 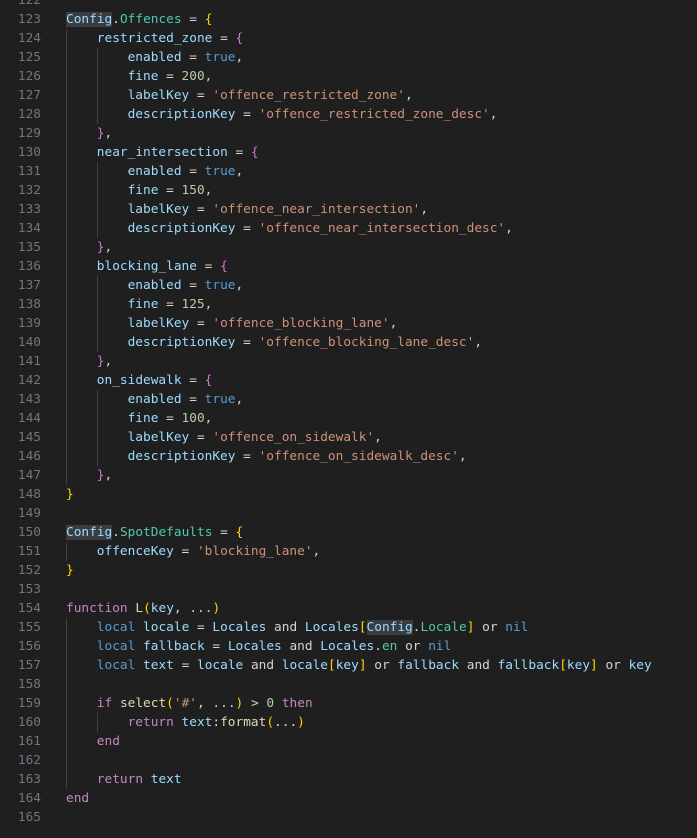 I want to click on code-line: 161 end, so click(x=348, y=741).